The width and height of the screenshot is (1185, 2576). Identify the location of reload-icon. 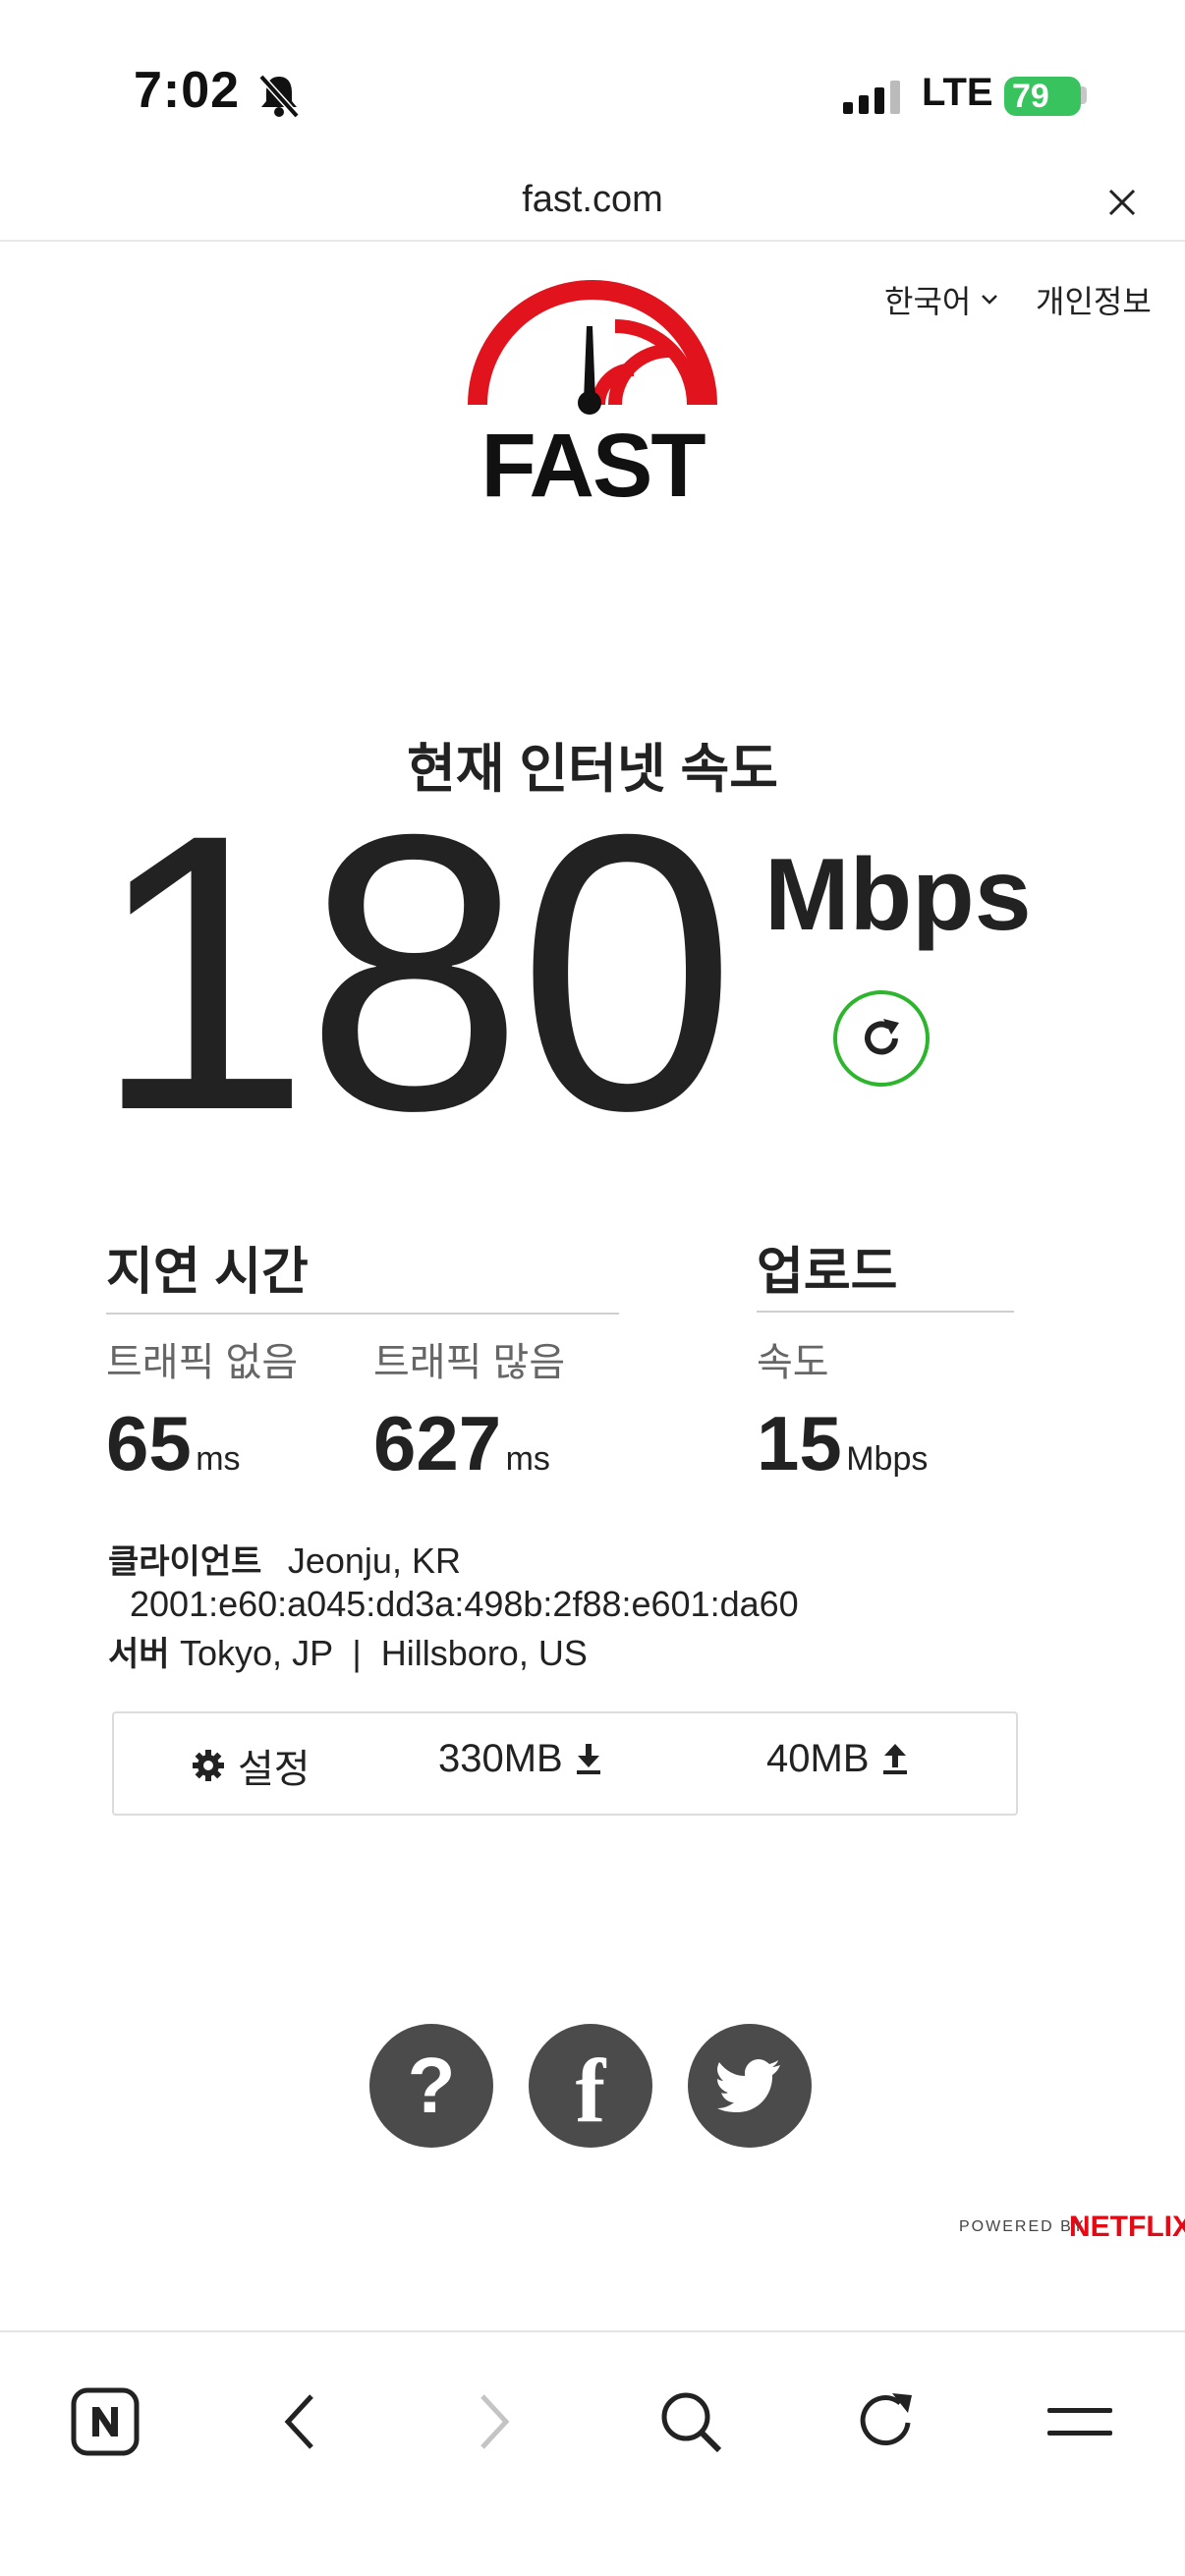
(886, 2419).